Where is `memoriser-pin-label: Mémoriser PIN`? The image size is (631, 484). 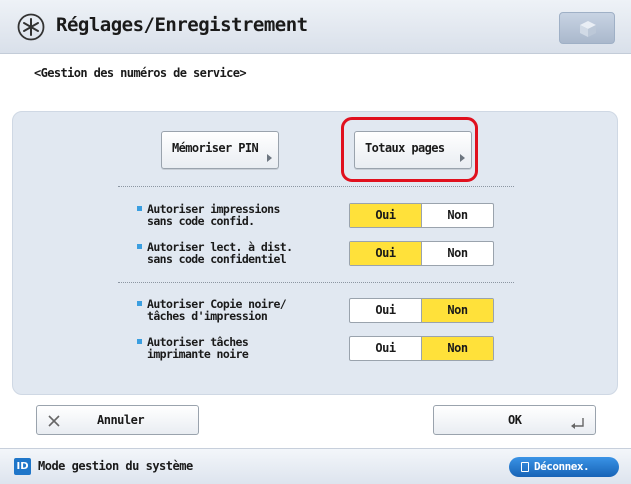
memoriser-pin-label: Mémoriser PIN is located at coordinates (215, 148).